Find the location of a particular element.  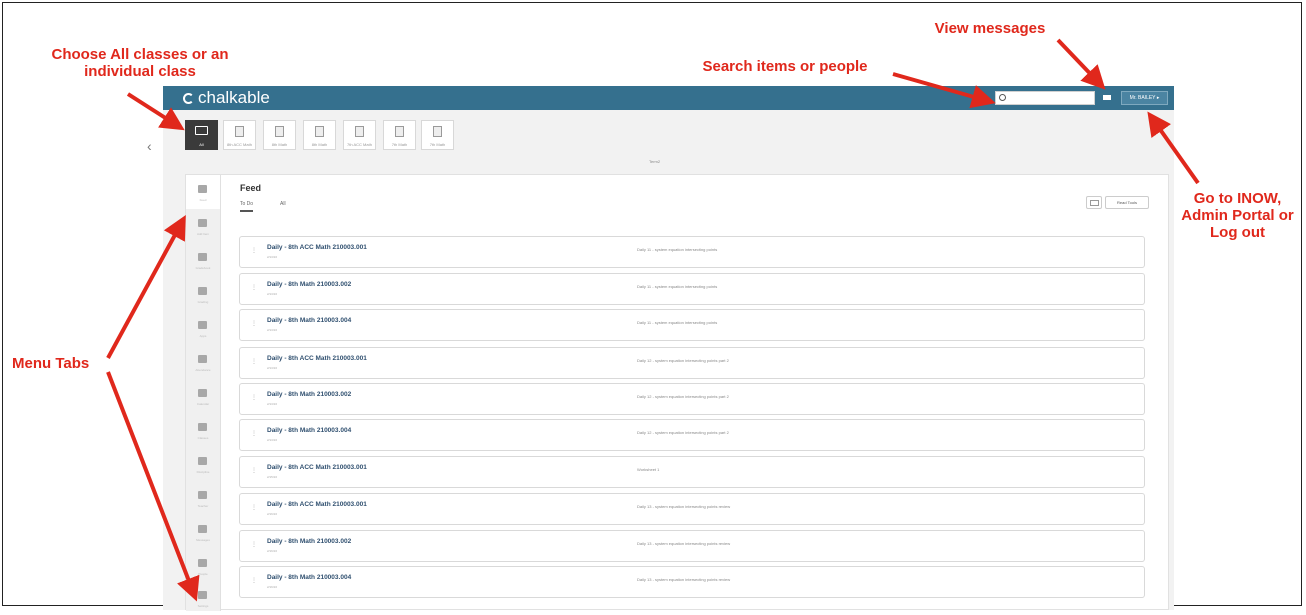

class-tile-label: All is located at coordinates (201, 144).